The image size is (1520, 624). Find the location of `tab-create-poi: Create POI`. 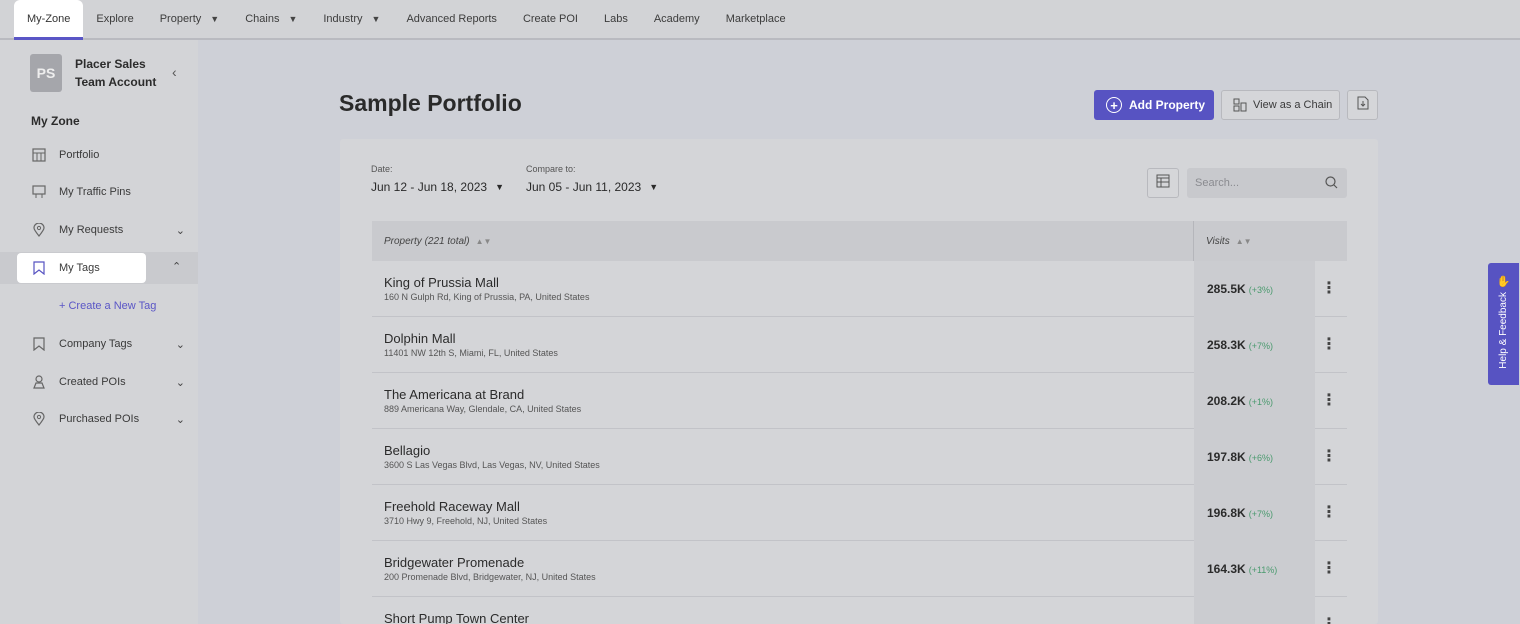

tab-create-poi: Create POI is located at coordinates (550, 19).